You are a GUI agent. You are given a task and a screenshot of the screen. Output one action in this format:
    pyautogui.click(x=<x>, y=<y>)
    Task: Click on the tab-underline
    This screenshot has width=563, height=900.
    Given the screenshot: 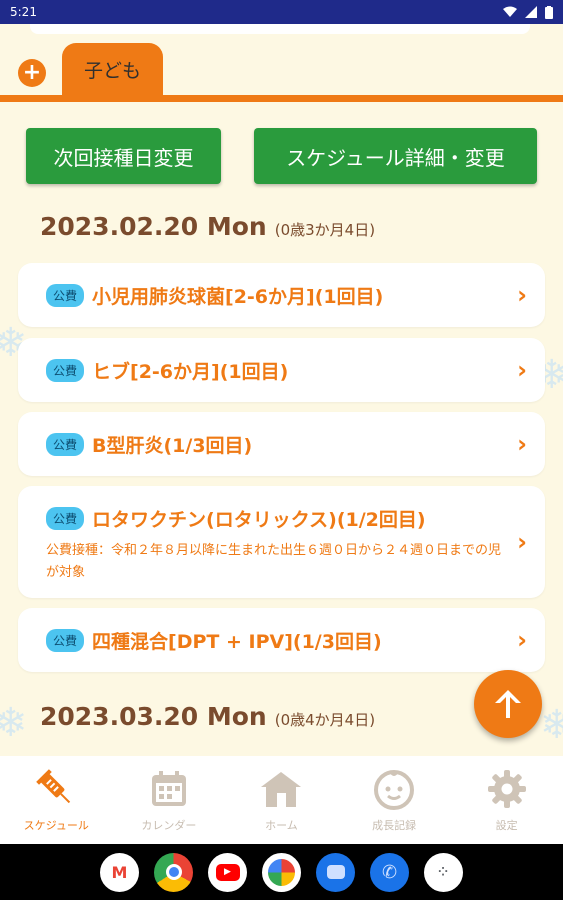 What is the action you would take?
    pyautogui.click(x=281, y=98)
    